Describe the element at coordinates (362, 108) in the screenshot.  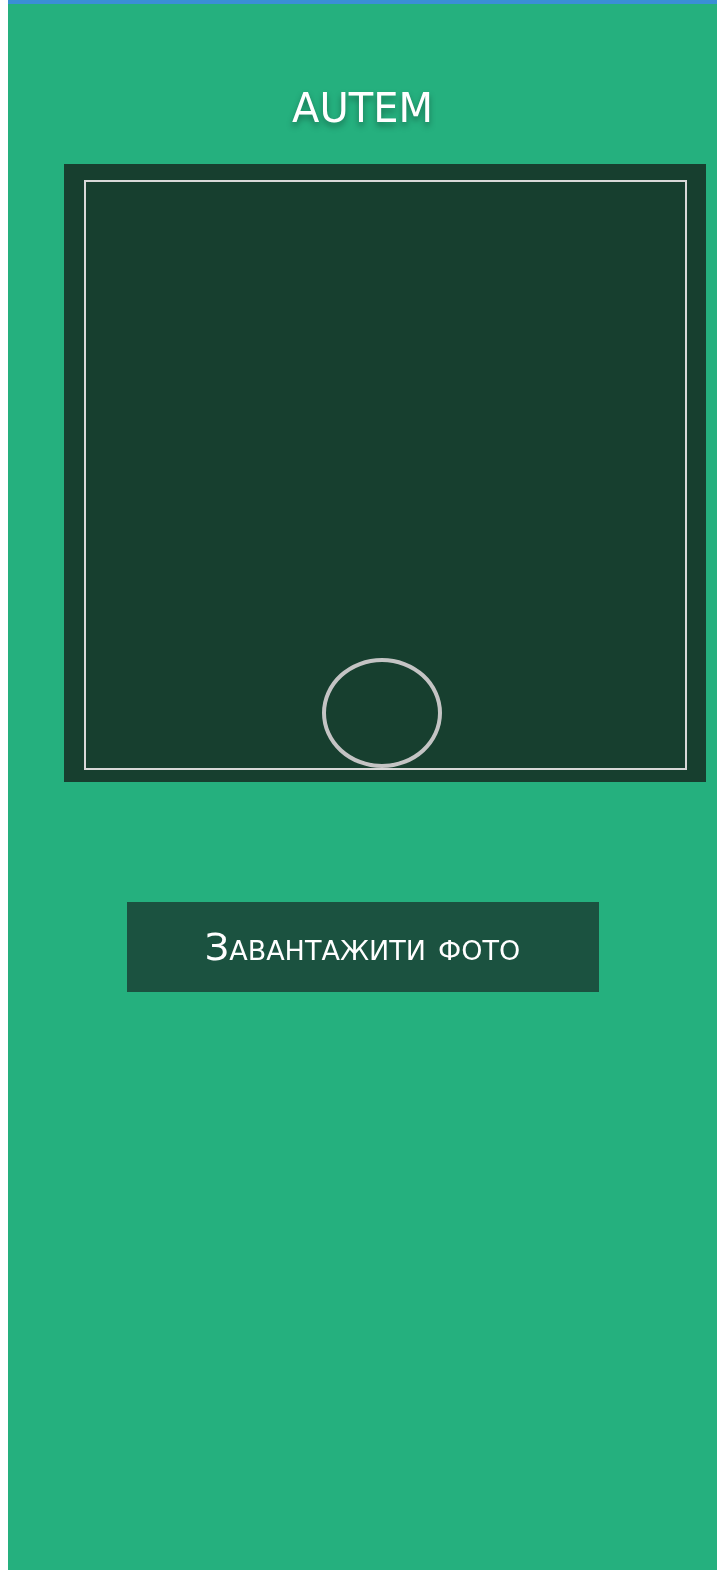
I see `app-title: AUTEM` at that location.